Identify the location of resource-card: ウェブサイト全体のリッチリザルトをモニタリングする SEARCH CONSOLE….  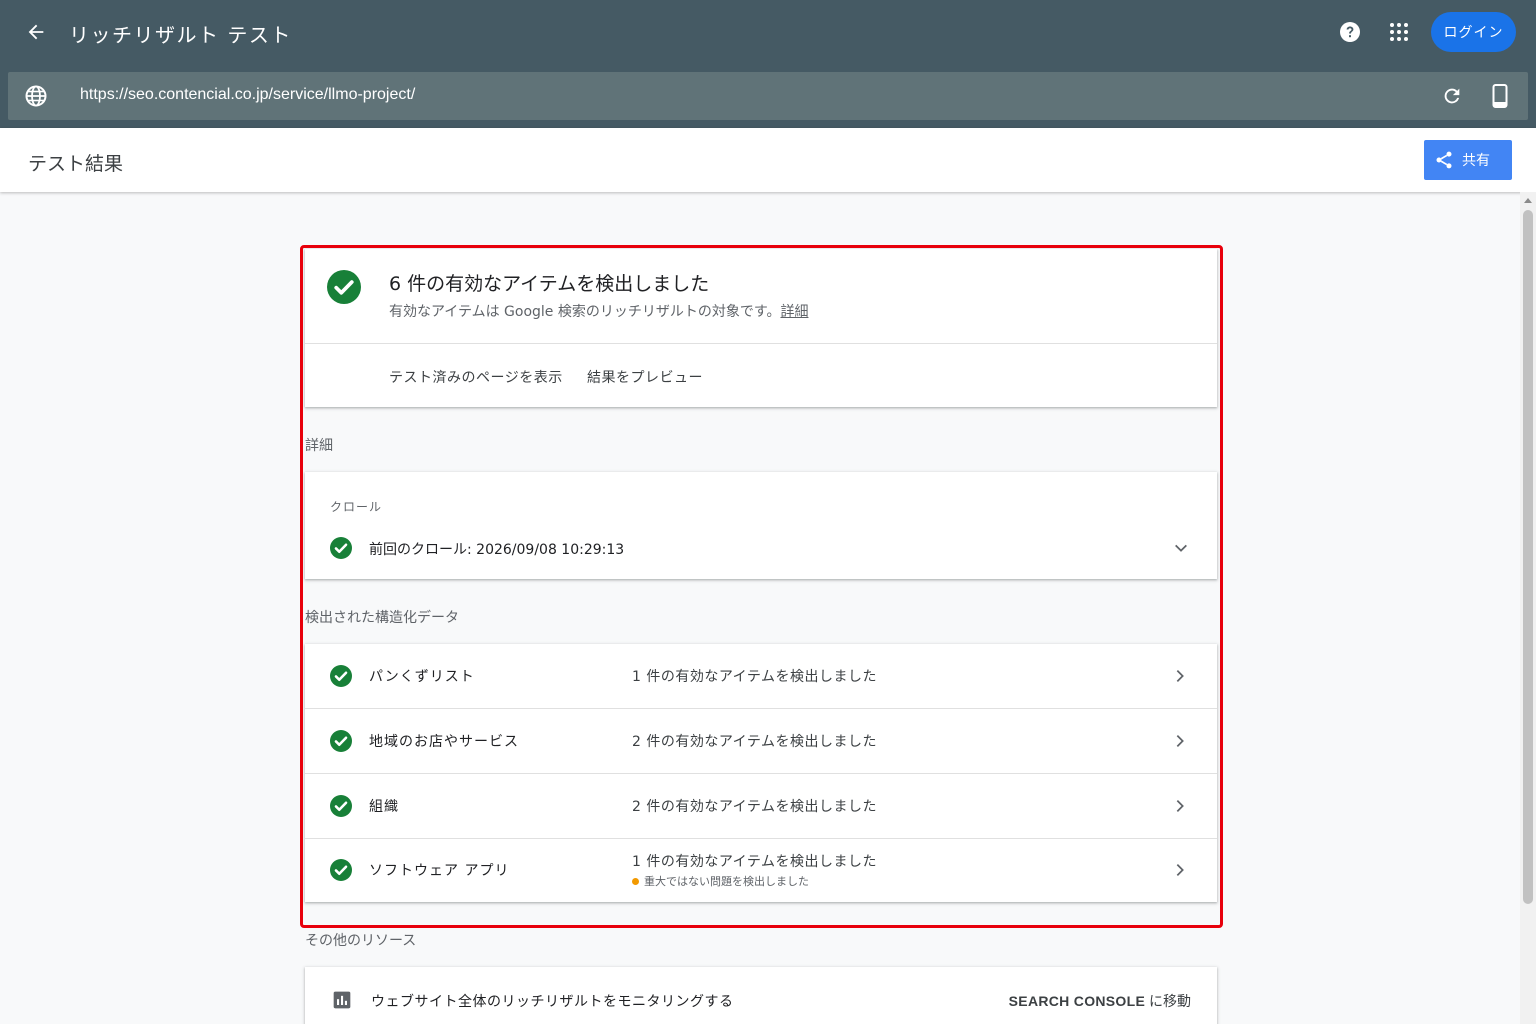
(761, 995).